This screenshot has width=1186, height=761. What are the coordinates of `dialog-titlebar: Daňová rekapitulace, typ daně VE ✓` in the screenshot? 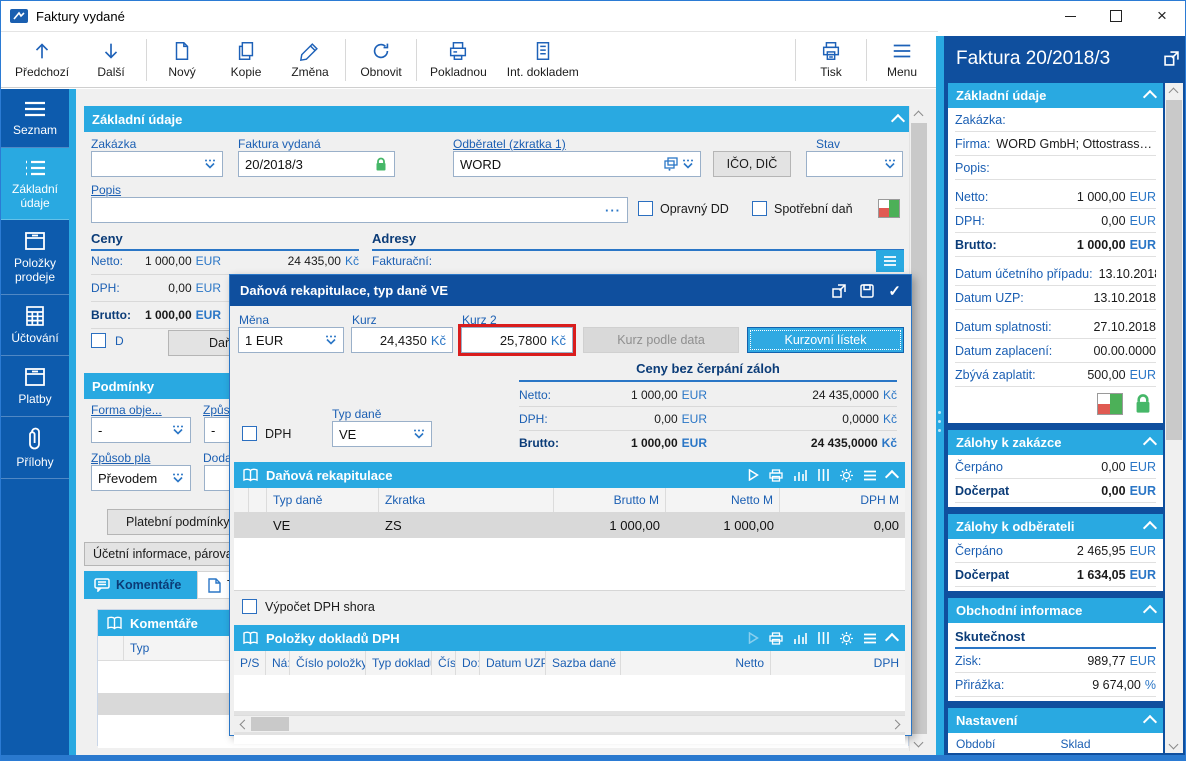 It's located at (570, 290).